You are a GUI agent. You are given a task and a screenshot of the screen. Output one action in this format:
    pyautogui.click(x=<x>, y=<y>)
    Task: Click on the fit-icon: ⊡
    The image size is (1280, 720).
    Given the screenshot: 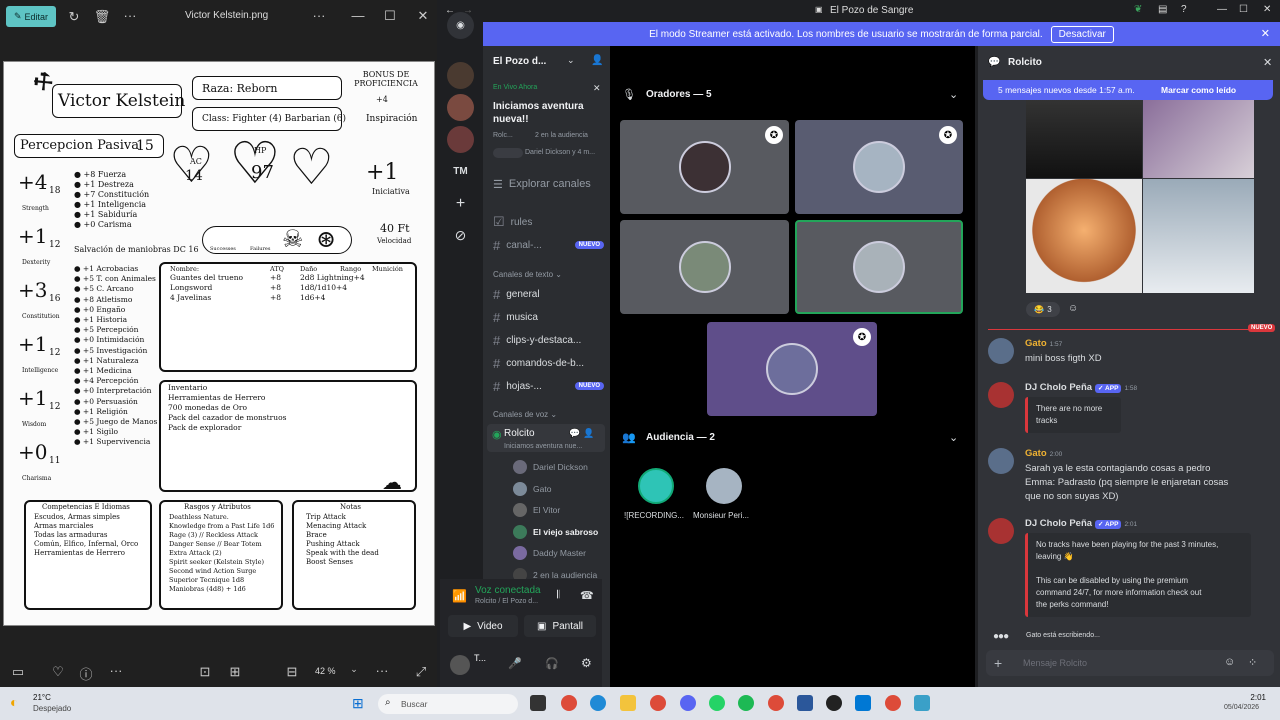 What is the action you would take?
    pyautogui.click(x=205, y=672)
    